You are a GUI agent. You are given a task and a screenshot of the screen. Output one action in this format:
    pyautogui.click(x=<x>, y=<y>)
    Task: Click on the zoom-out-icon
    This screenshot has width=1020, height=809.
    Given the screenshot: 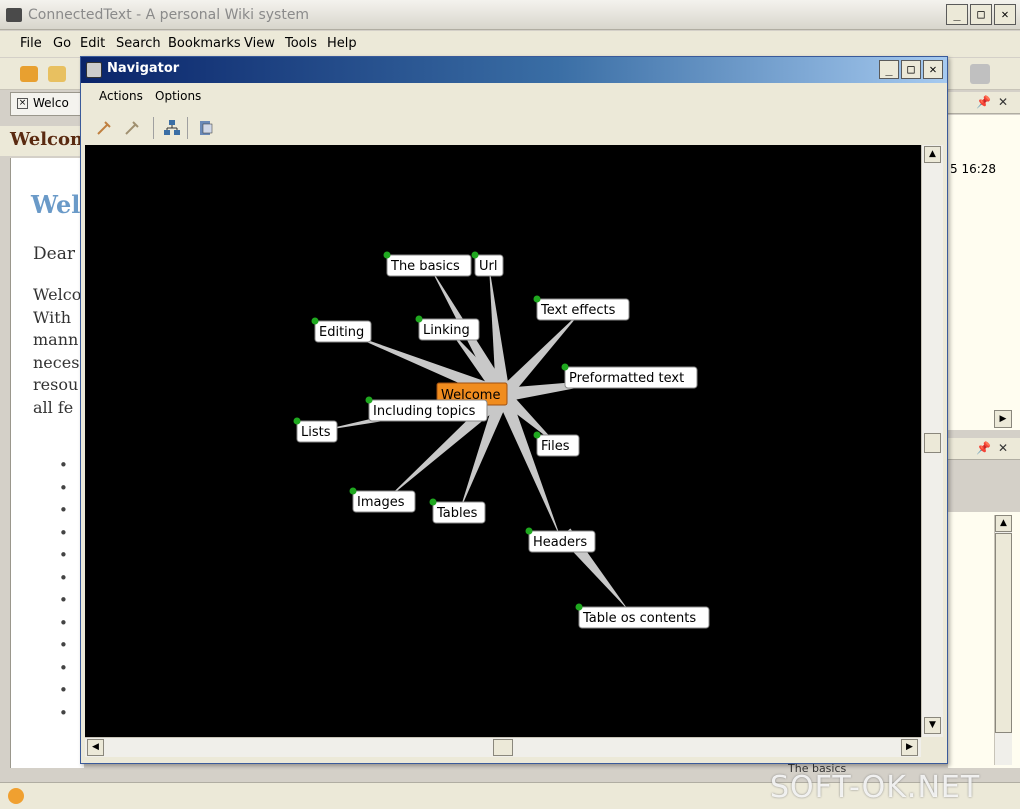 What is the action you would take?
    pyautogui.click(x=132, y=128)
    